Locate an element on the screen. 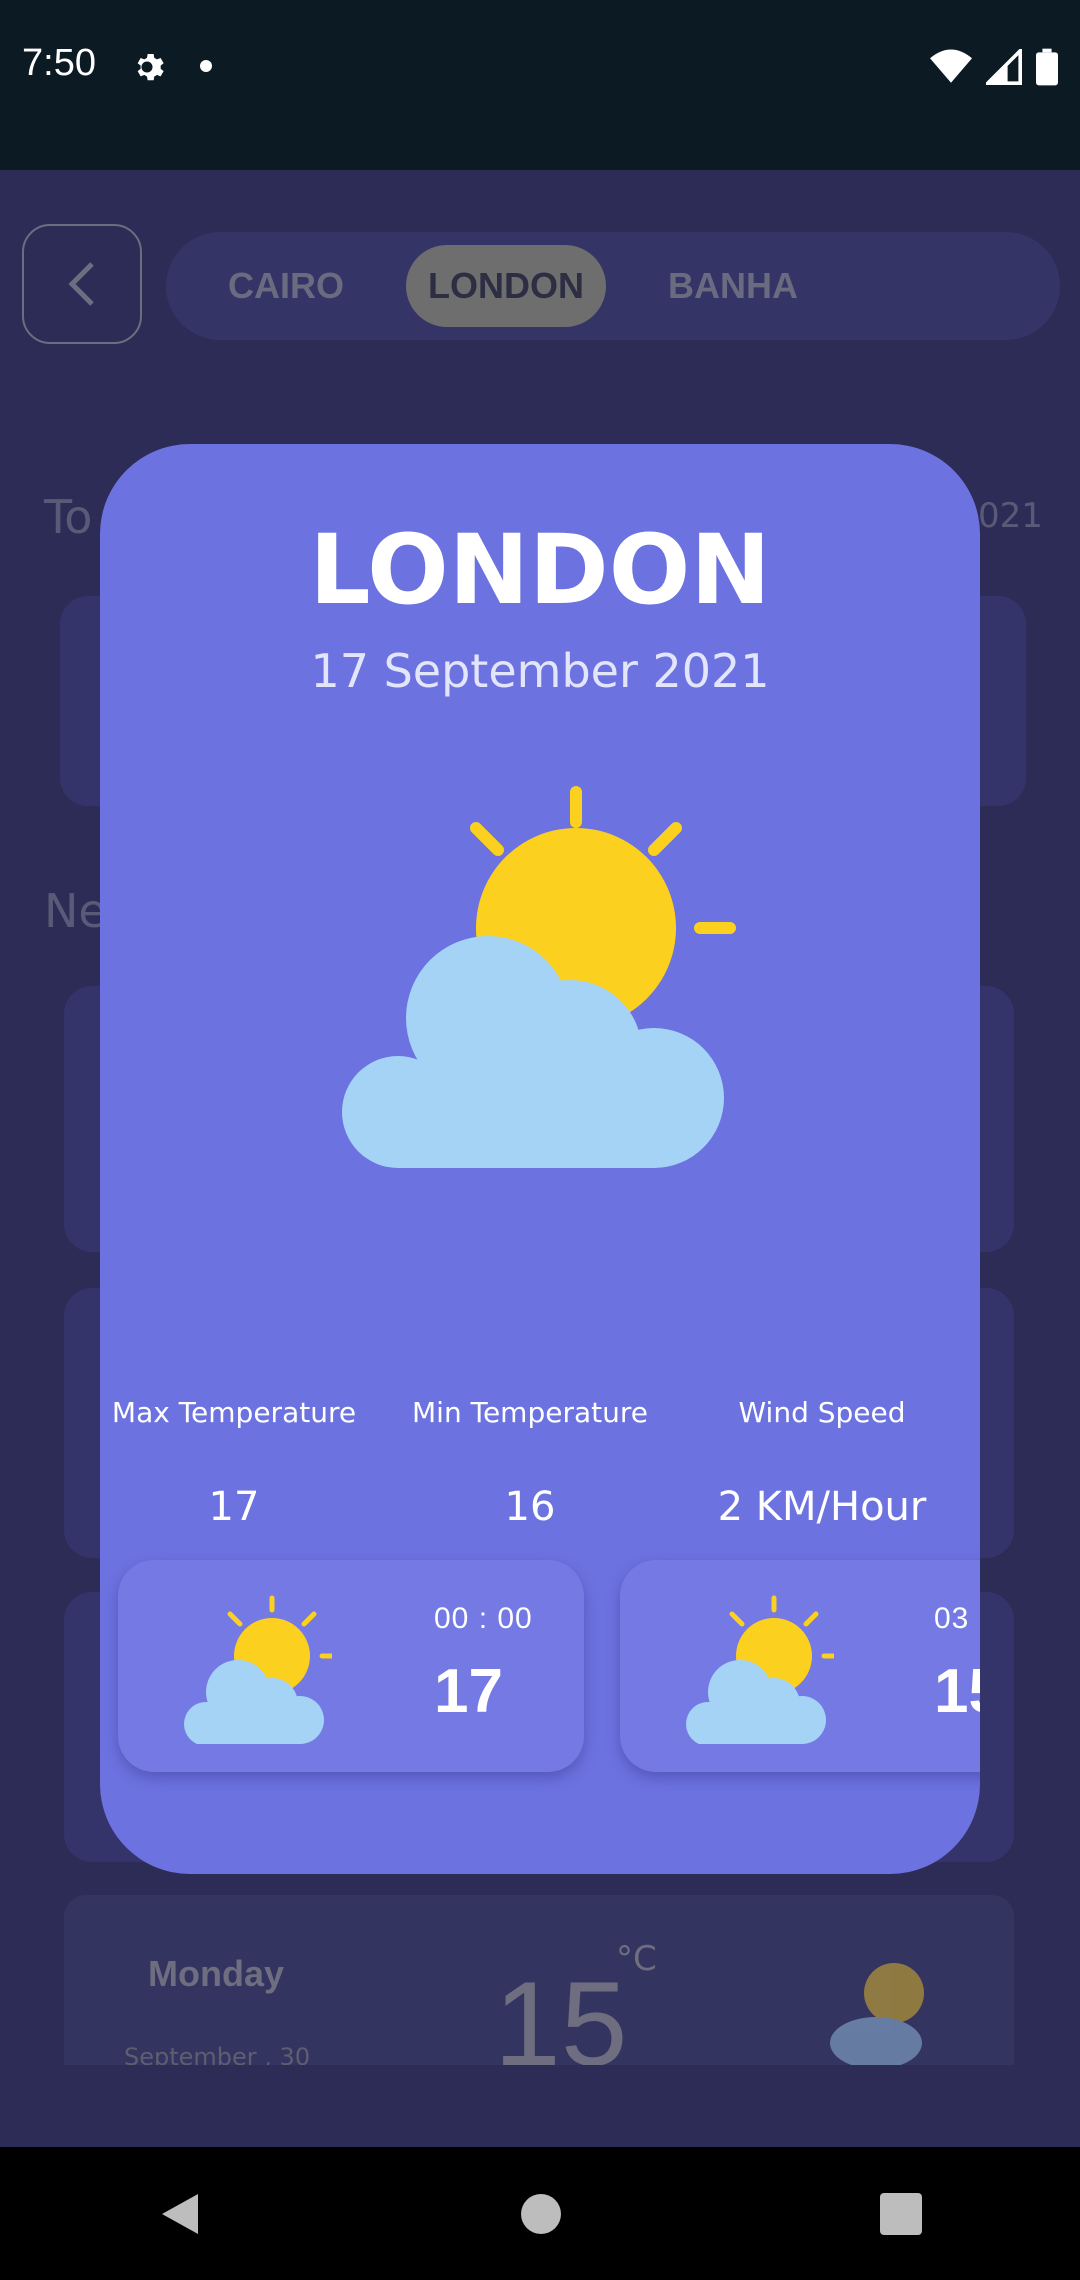 The width and height of the screenshot is (1080, 2280). back-button is located at coordinates (82, 284).